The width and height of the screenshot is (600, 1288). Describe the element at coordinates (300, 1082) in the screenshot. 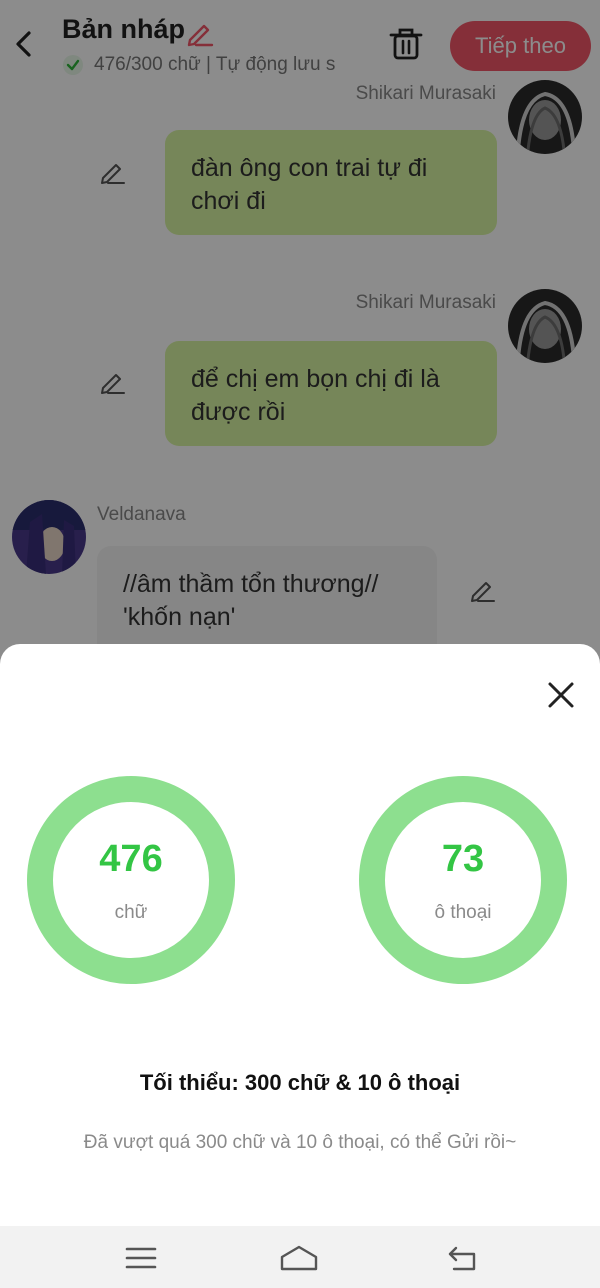

I see `minimum-requirement: Tối thiểu: 300 chữ & 10 ô thoại` at that location.